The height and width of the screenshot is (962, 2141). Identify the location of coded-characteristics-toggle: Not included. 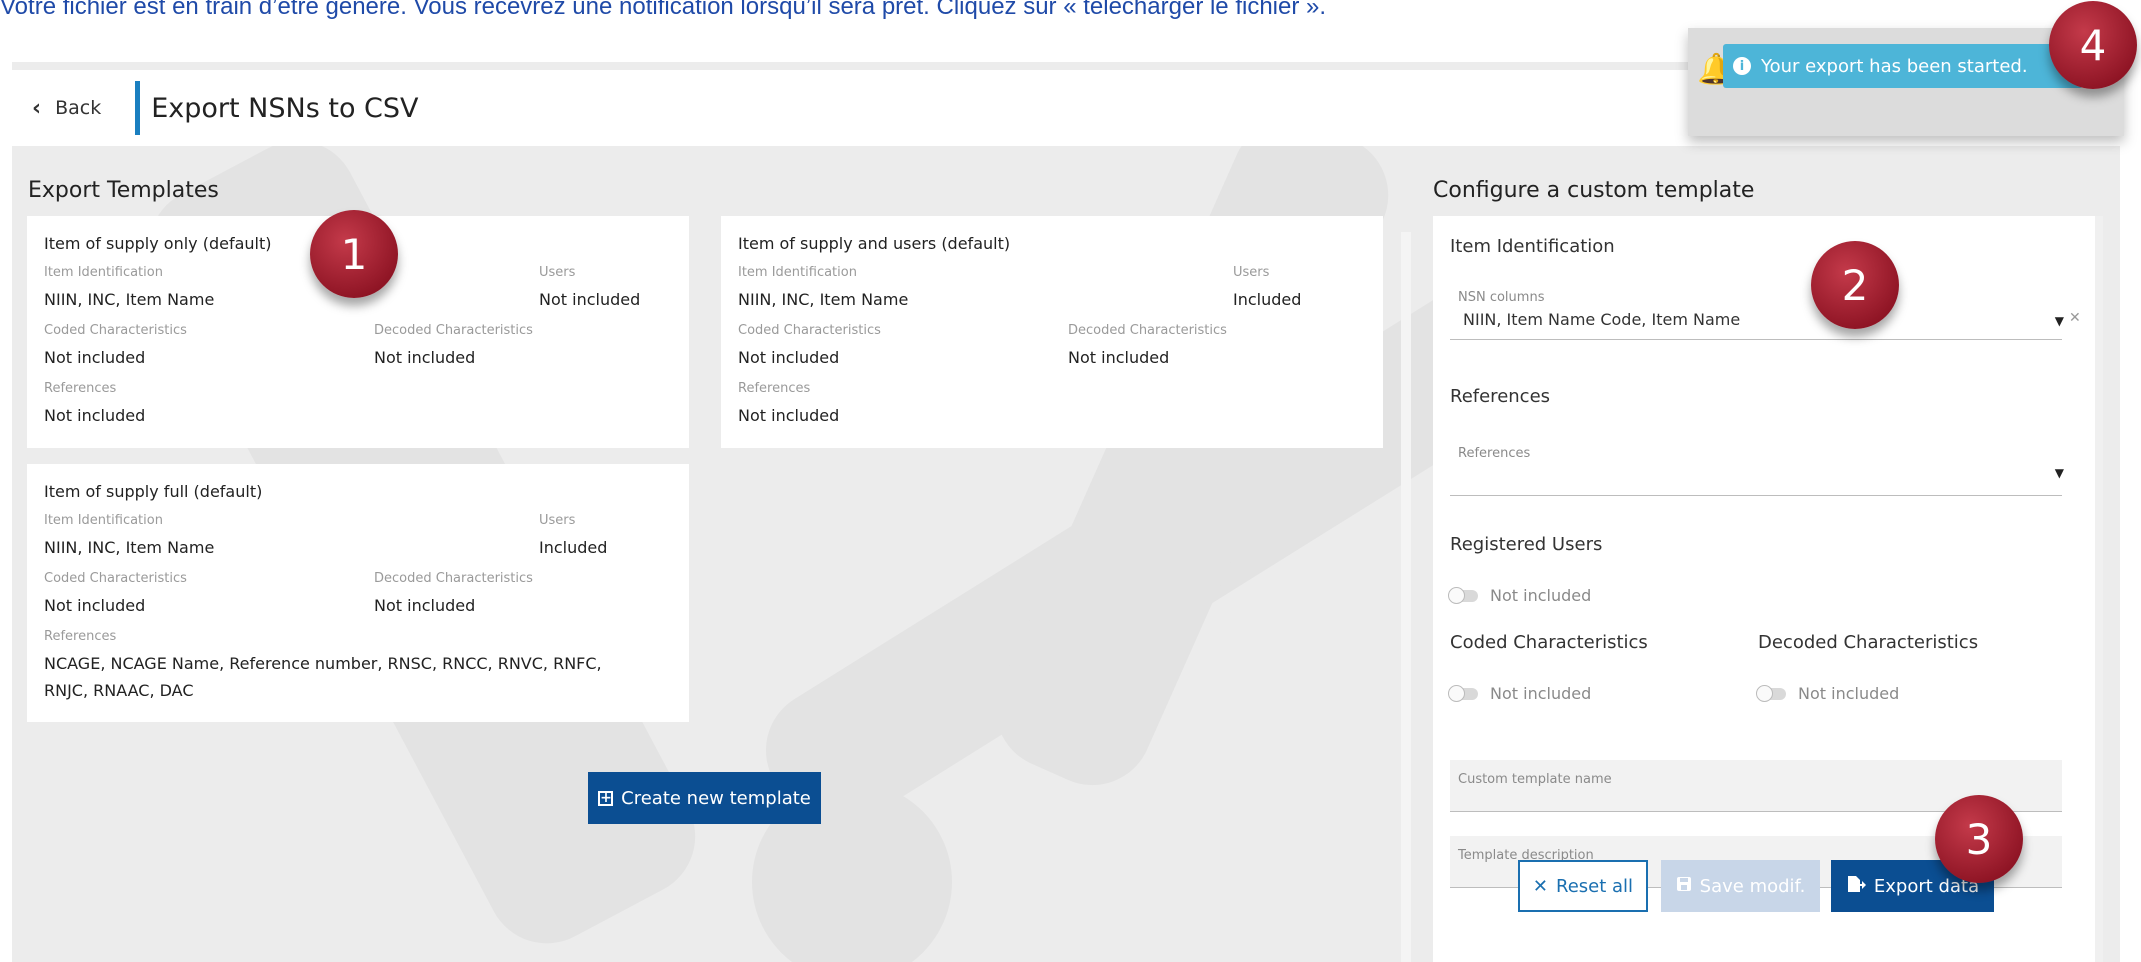
(1520, 693).